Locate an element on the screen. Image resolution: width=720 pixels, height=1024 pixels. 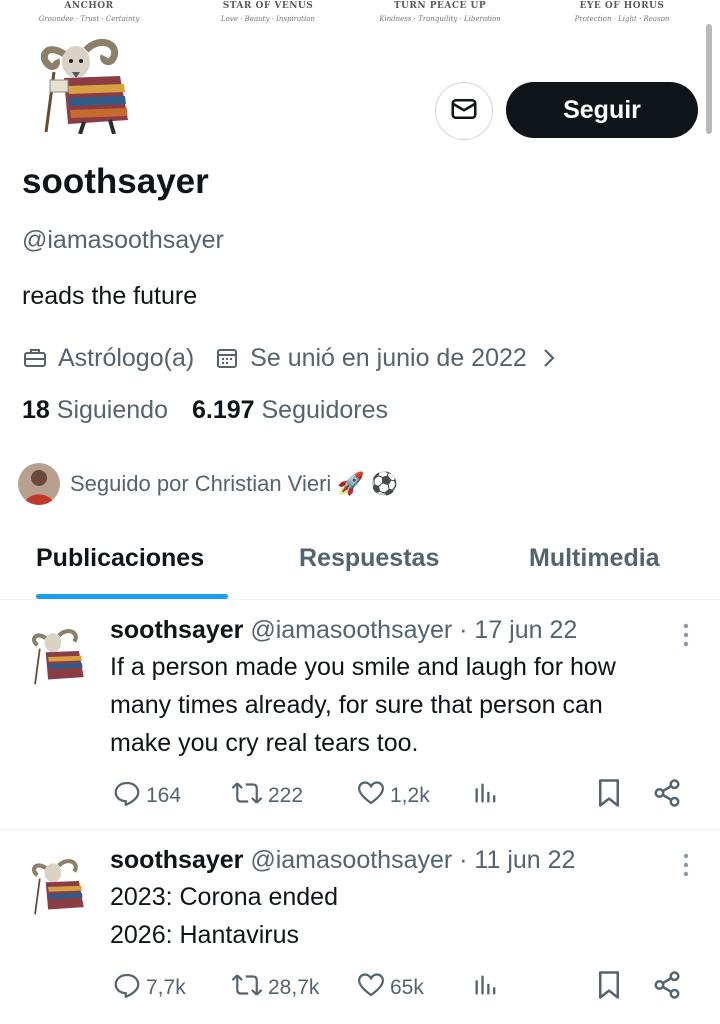
profile-tabs: Publicaciones Respuestas Multimedia is located at coordinates (360, 565).